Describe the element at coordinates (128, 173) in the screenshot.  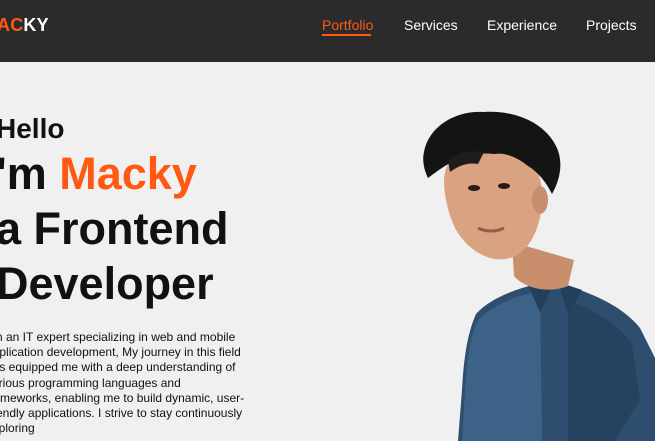
I see `hero-name: Macky` at that location.